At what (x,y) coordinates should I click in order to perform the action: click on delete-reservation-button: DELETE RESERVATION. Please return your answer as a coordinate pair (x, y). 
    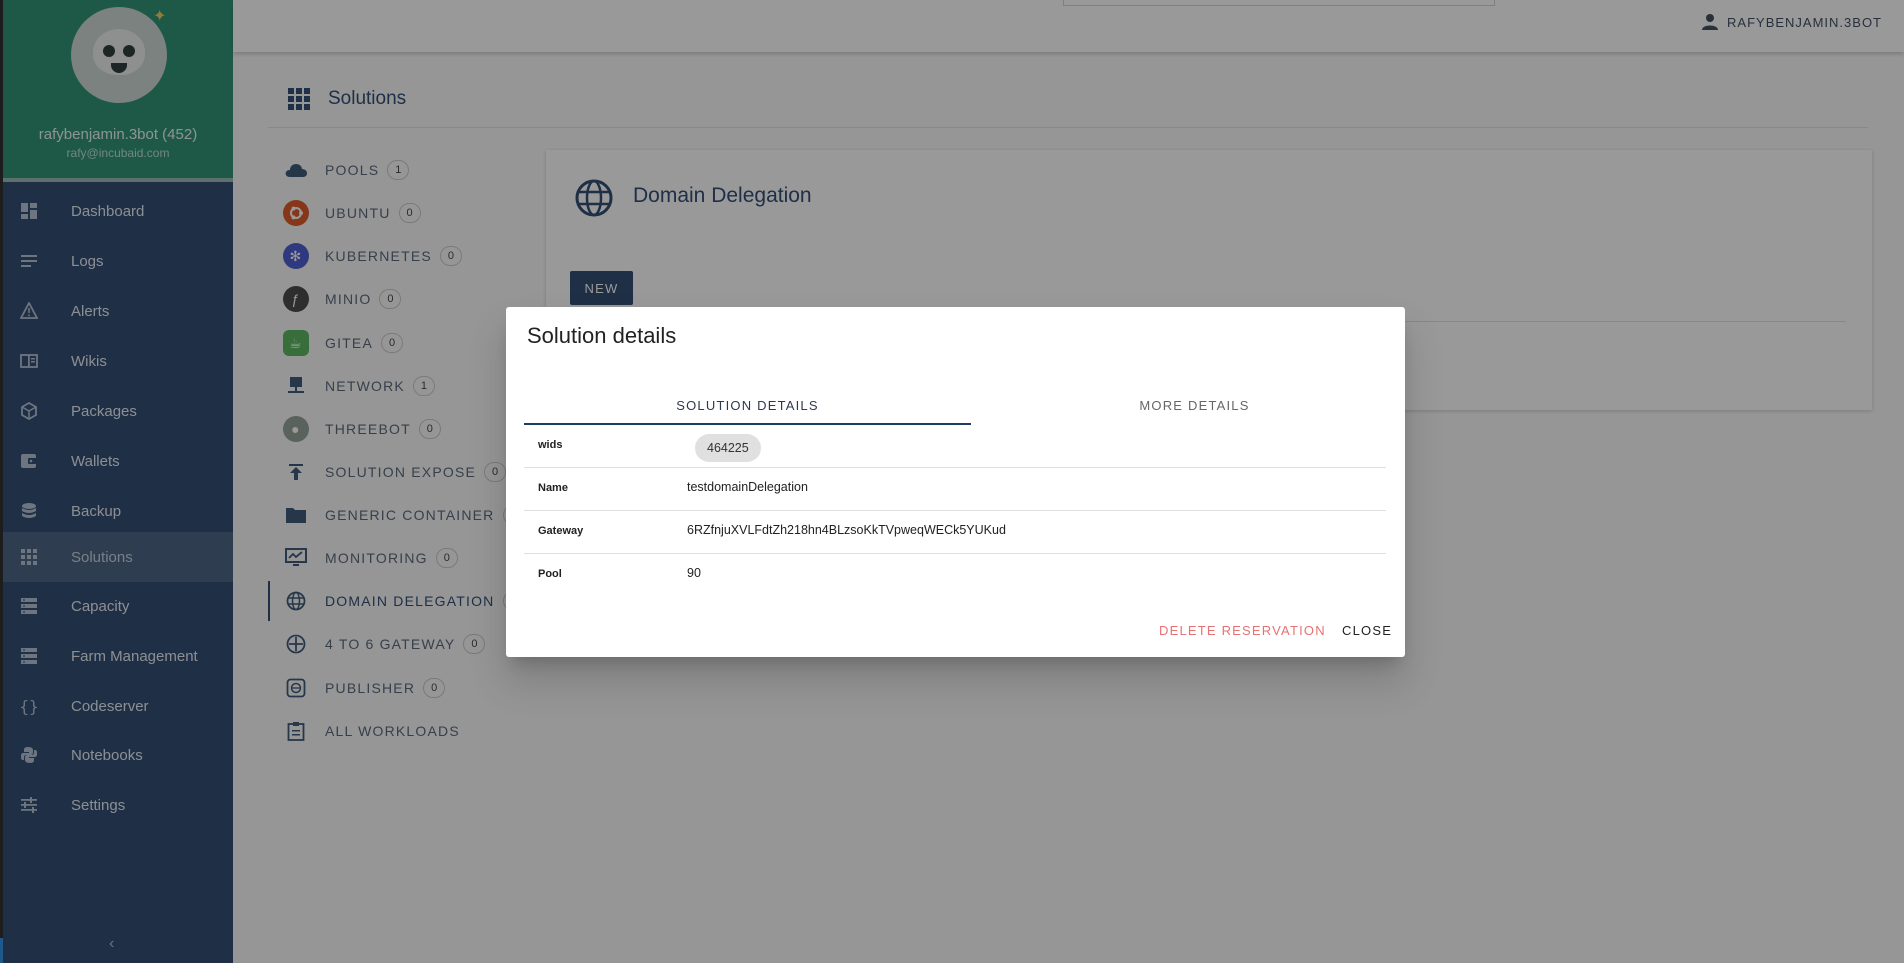
    Looking at the image, I should click on (1242, 630).